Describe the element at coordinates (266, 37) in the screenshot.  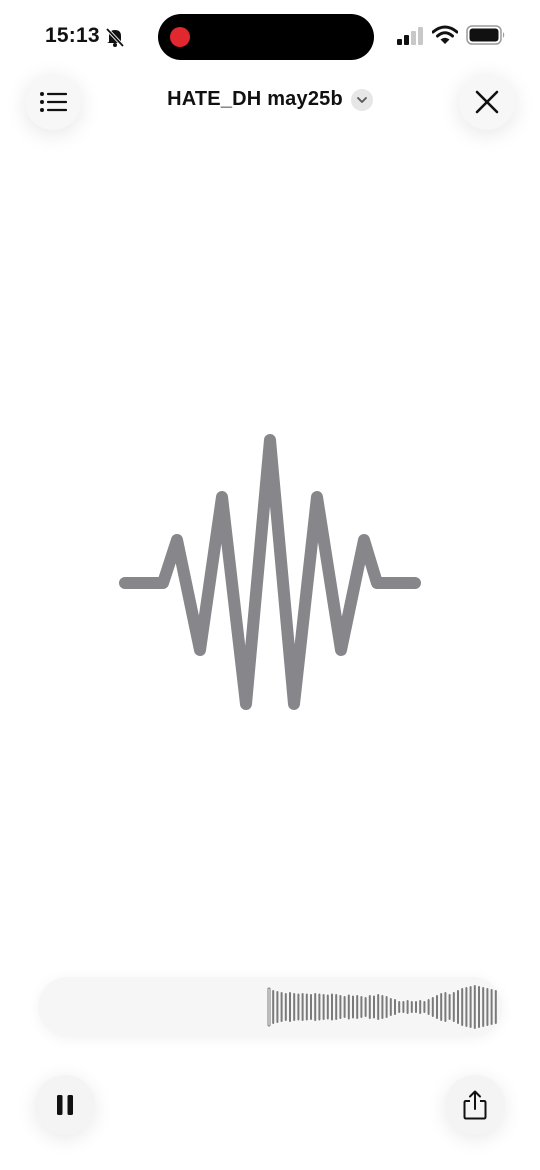
I see `dynamic-island` at that location.